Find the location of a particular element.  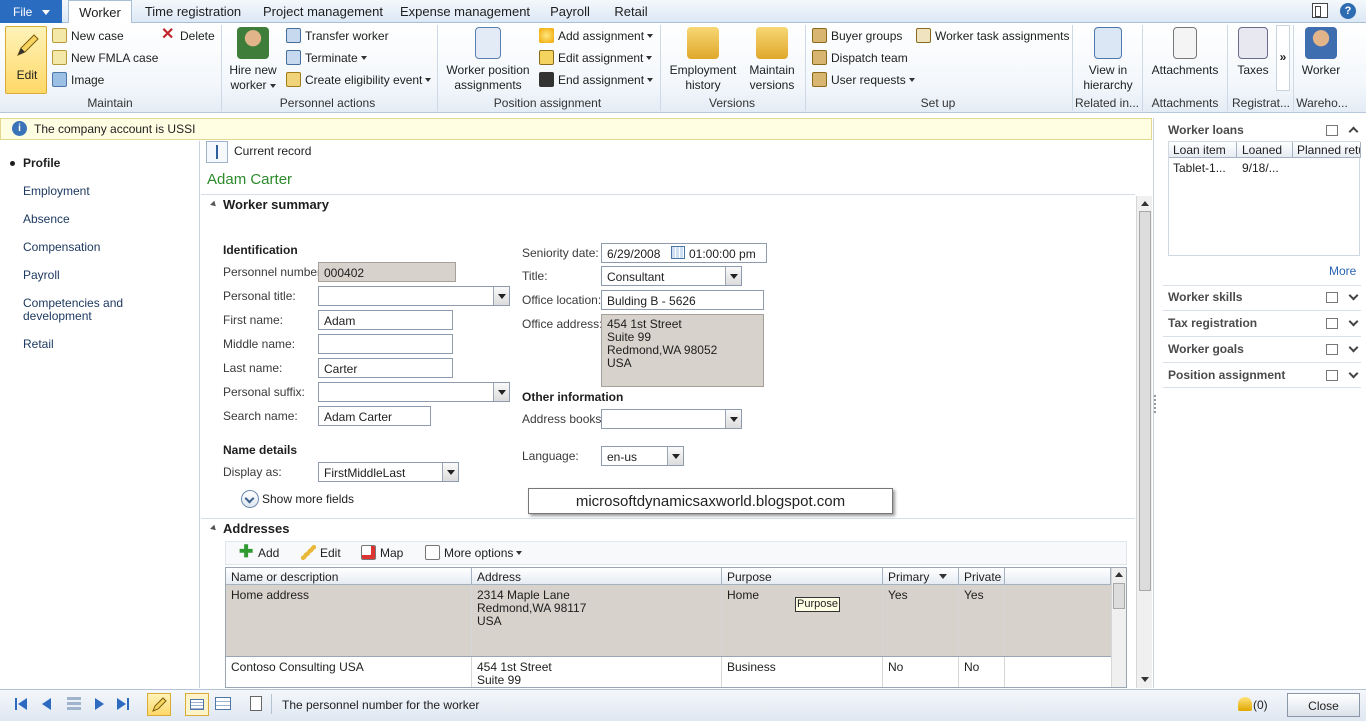

display-as-select: FirstMiddleLast is located at coordinates (388, 472).